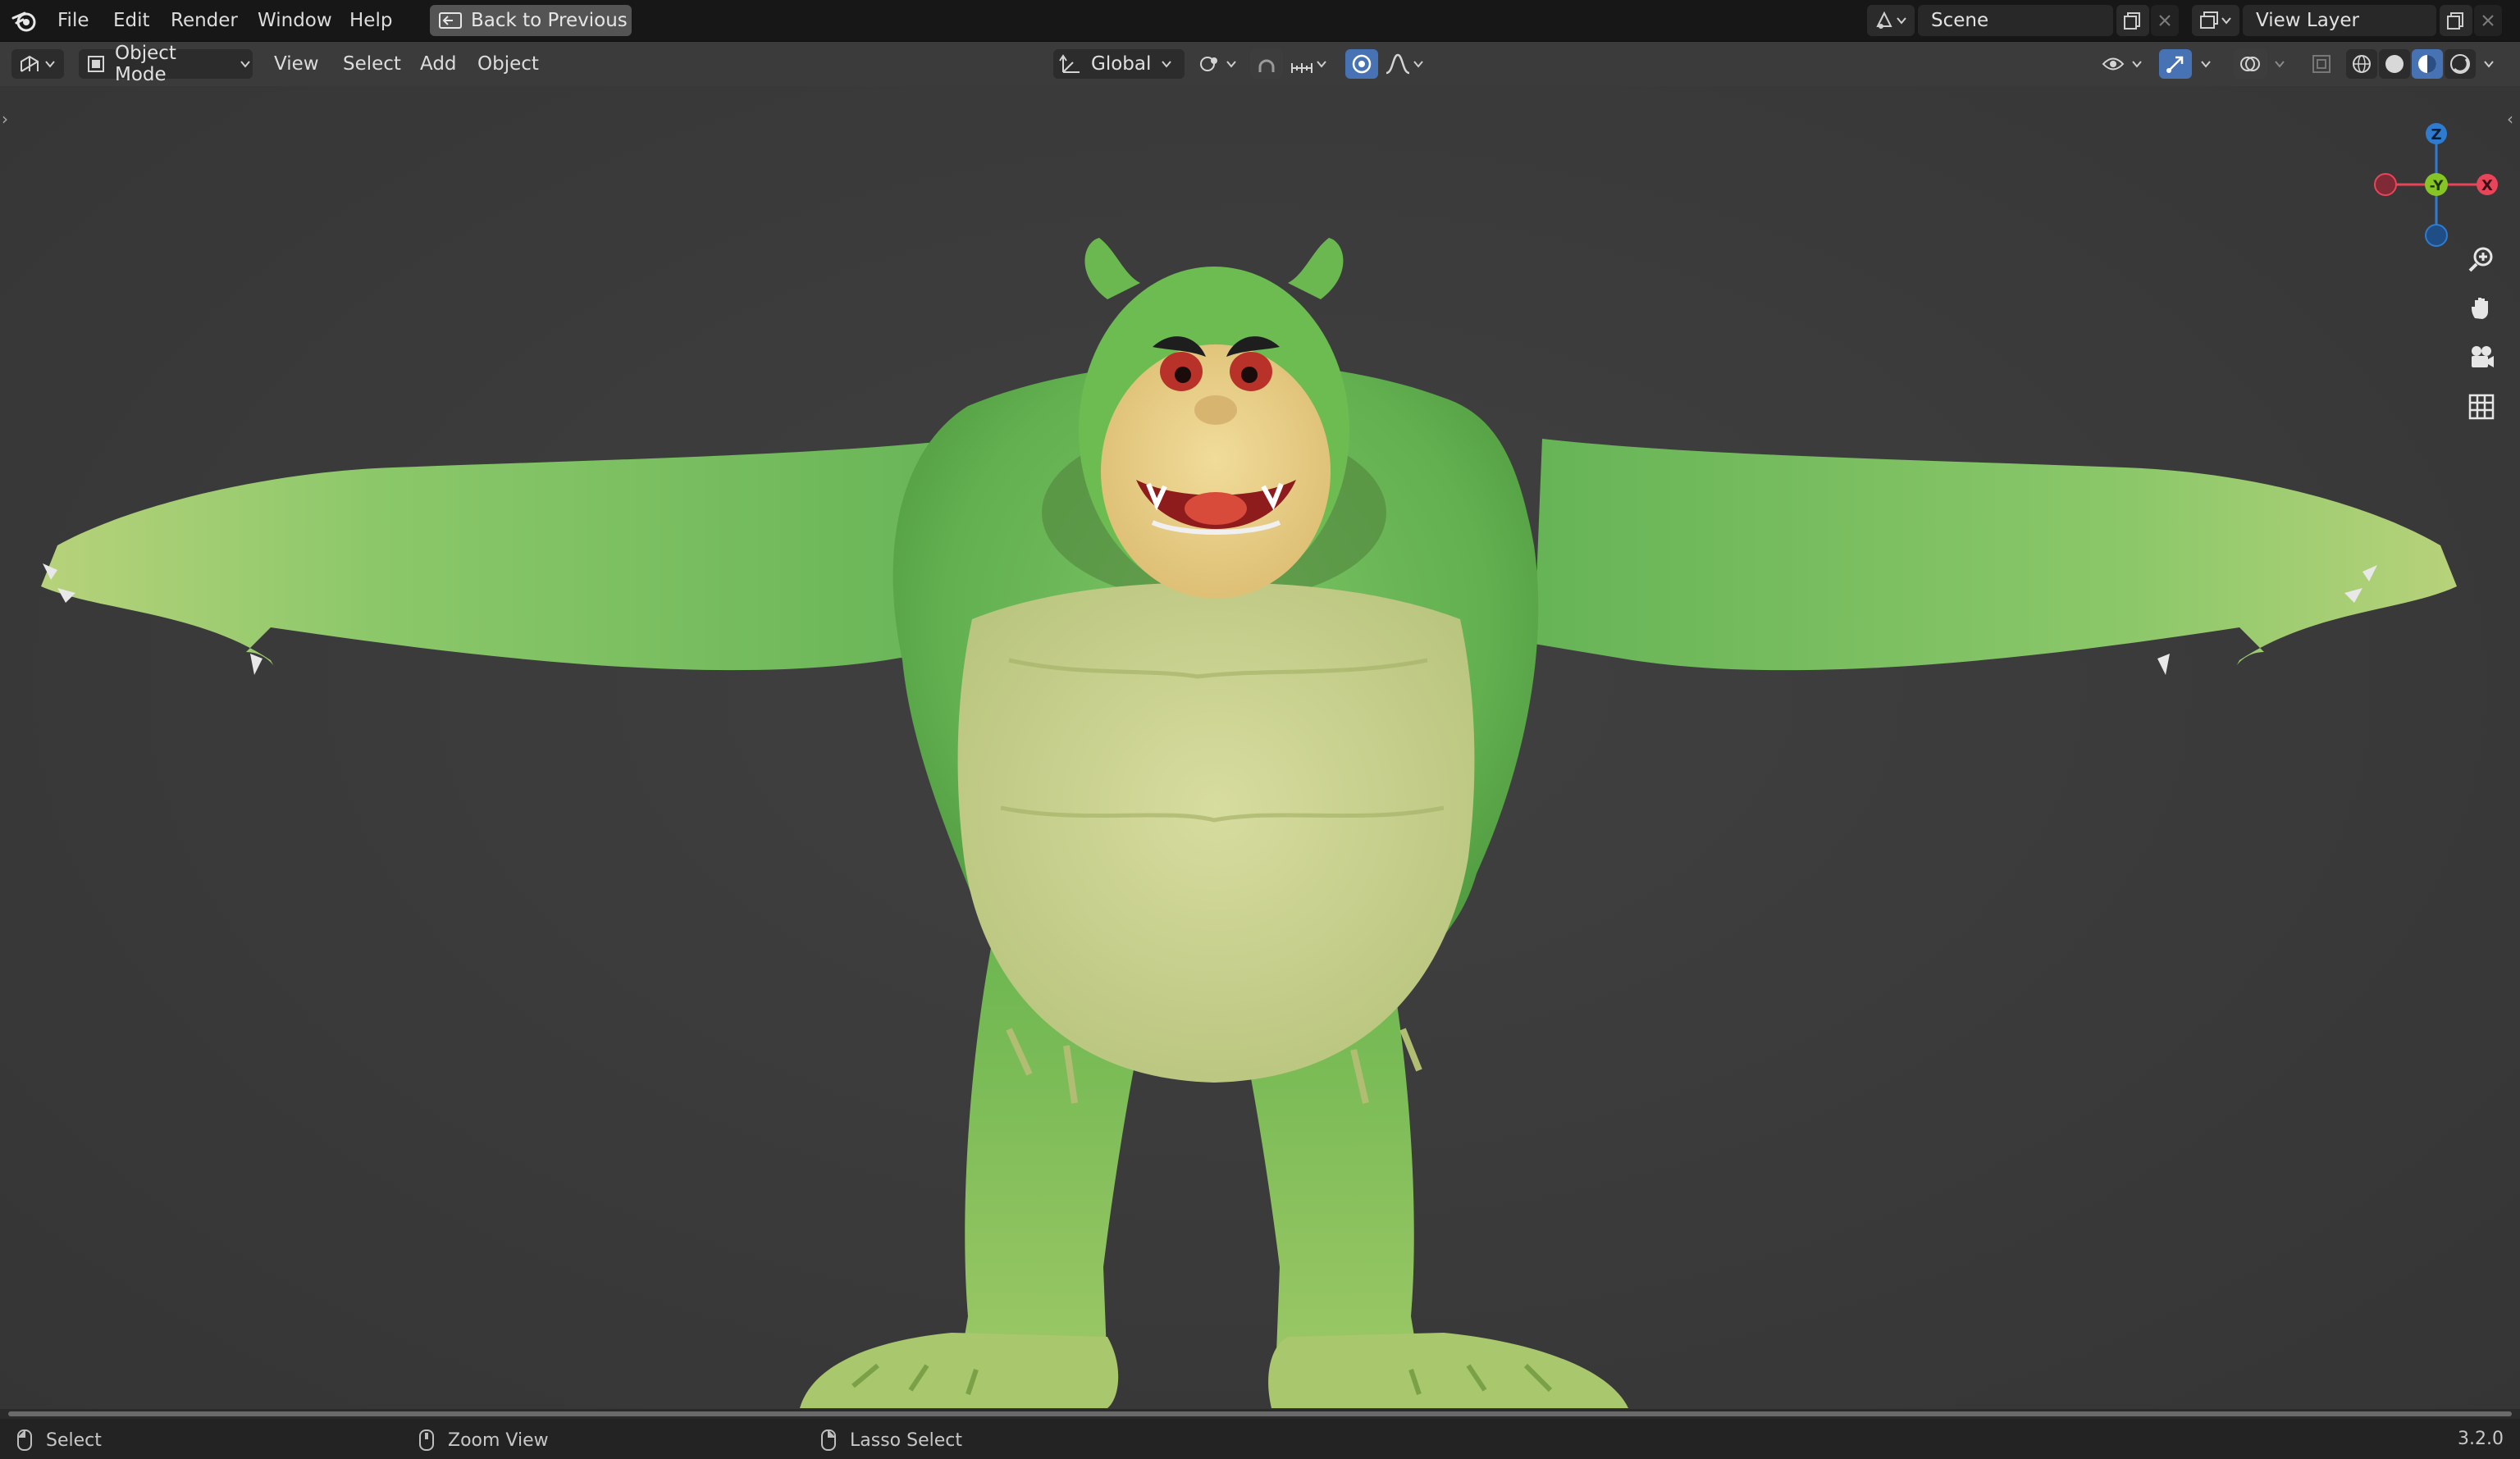 This screenshot has height=1459, width=2520. What do you see at coordinates (438, 64) in the screenshot?
I see `menu-add: Add` at bounding box center [438, 64].